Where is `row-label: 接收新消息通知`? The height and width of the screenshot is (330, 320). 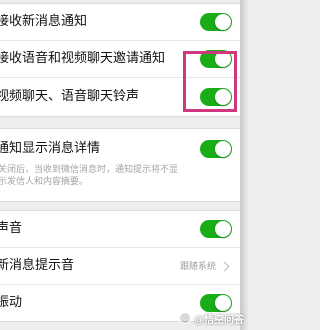
row-label: 接收新消息通知 is located at coordinates (44, 21).